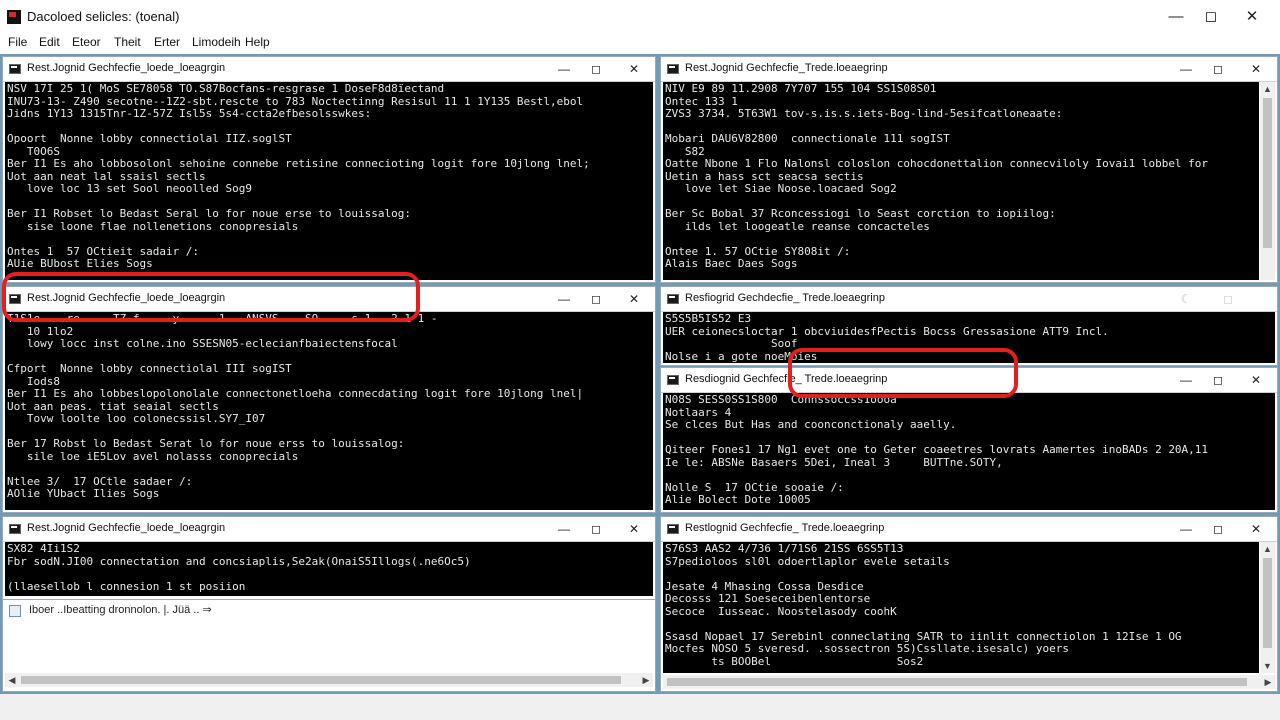 This screenshot has height=720, width=1280. I want to click on menu-erter: Erter, so click(167, 42).